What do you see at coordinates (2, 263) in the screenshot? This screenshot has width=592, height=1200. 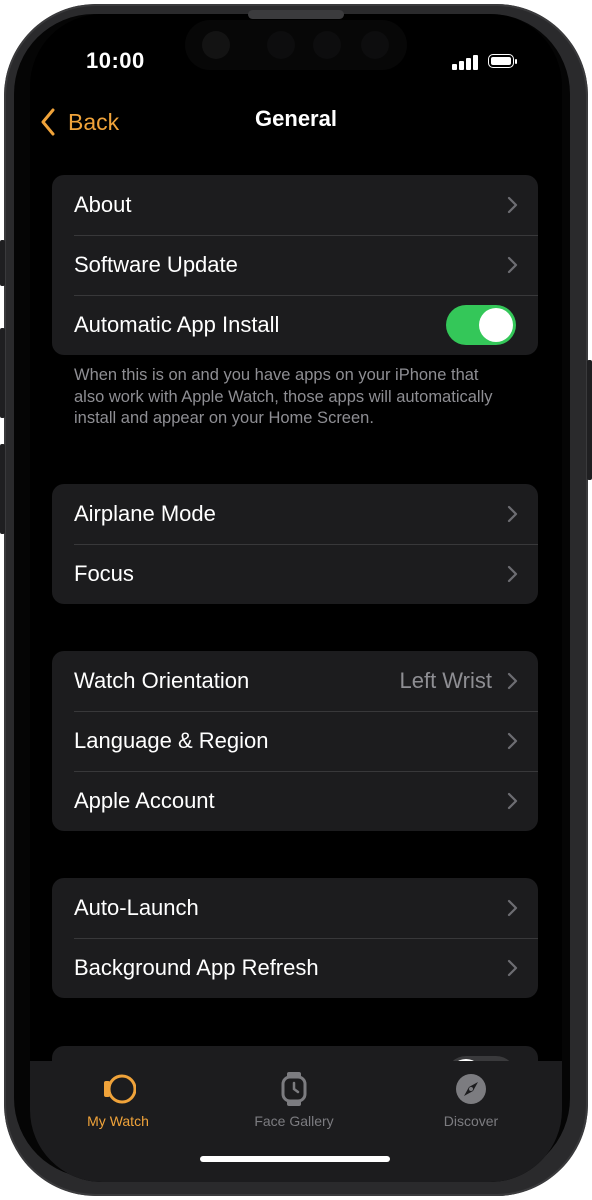 I see `action-button` at bounding box center [2, 263].